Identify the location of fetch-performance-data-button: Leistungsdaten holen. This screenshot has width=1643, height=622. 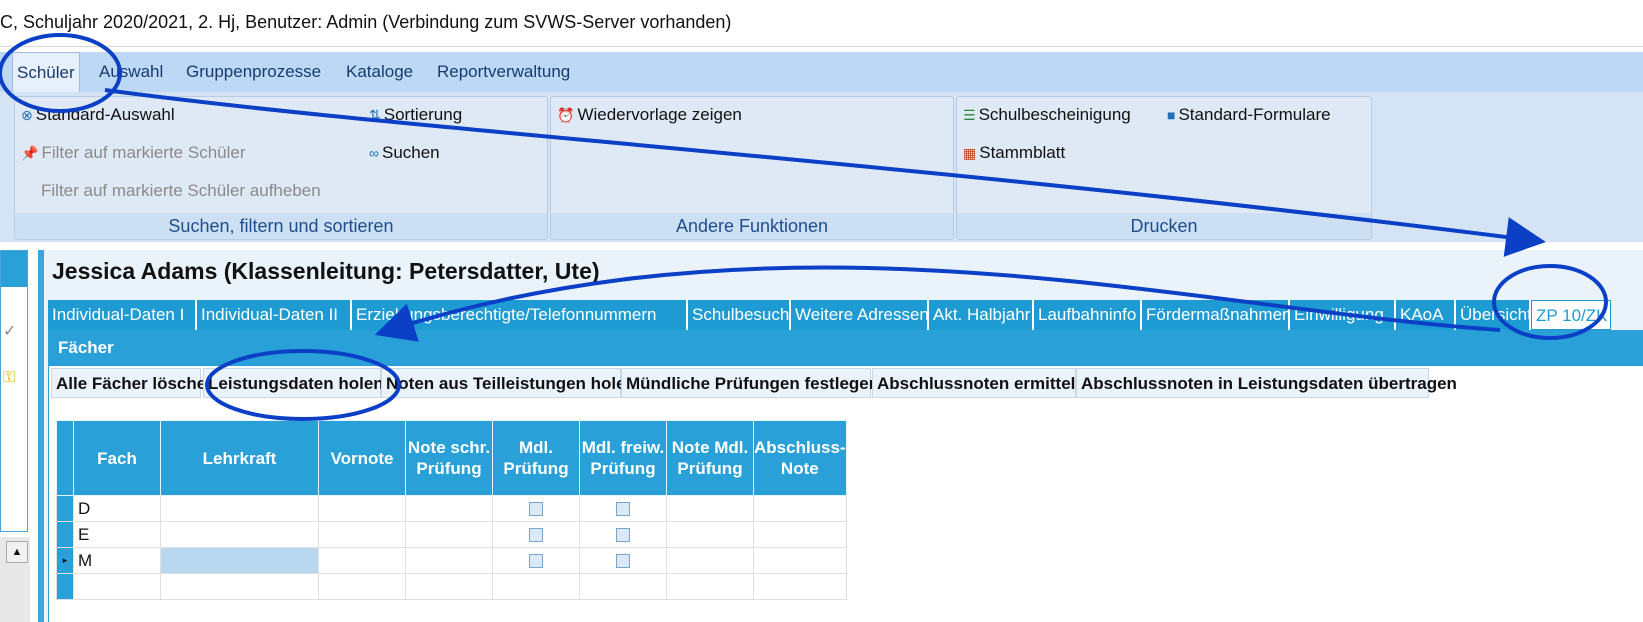
(293, 383).